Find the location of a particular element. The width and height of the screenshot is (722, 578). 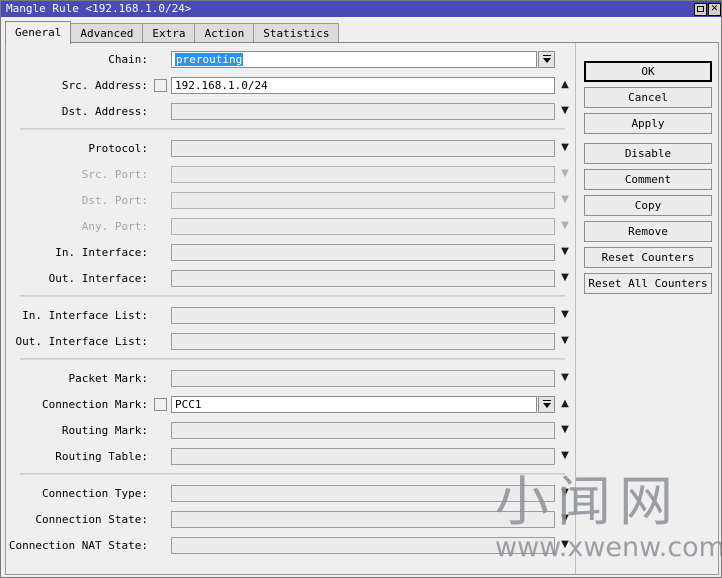

tab-advanced: Advanced is located at coordinates (107, 33).